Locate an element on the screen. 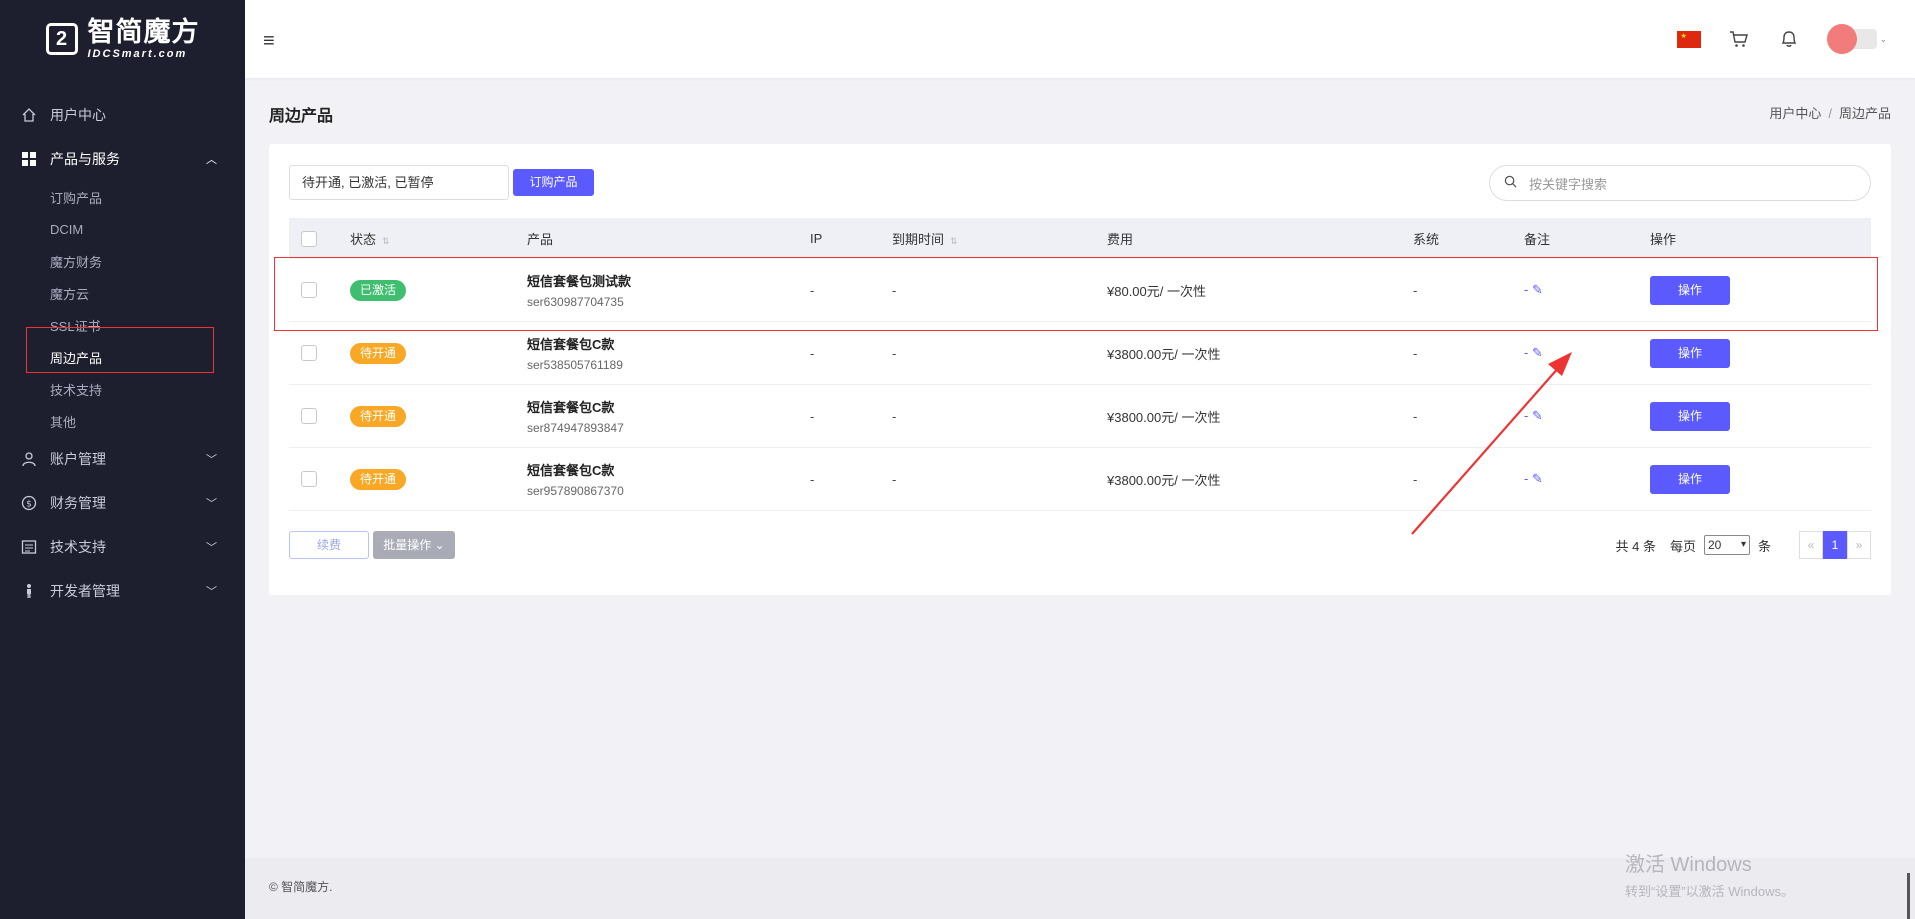 The height and width of the screenshot is (919, 1915). sidebar-item-account: 账户管理 ﹀ is located at coordinates (122, 459).